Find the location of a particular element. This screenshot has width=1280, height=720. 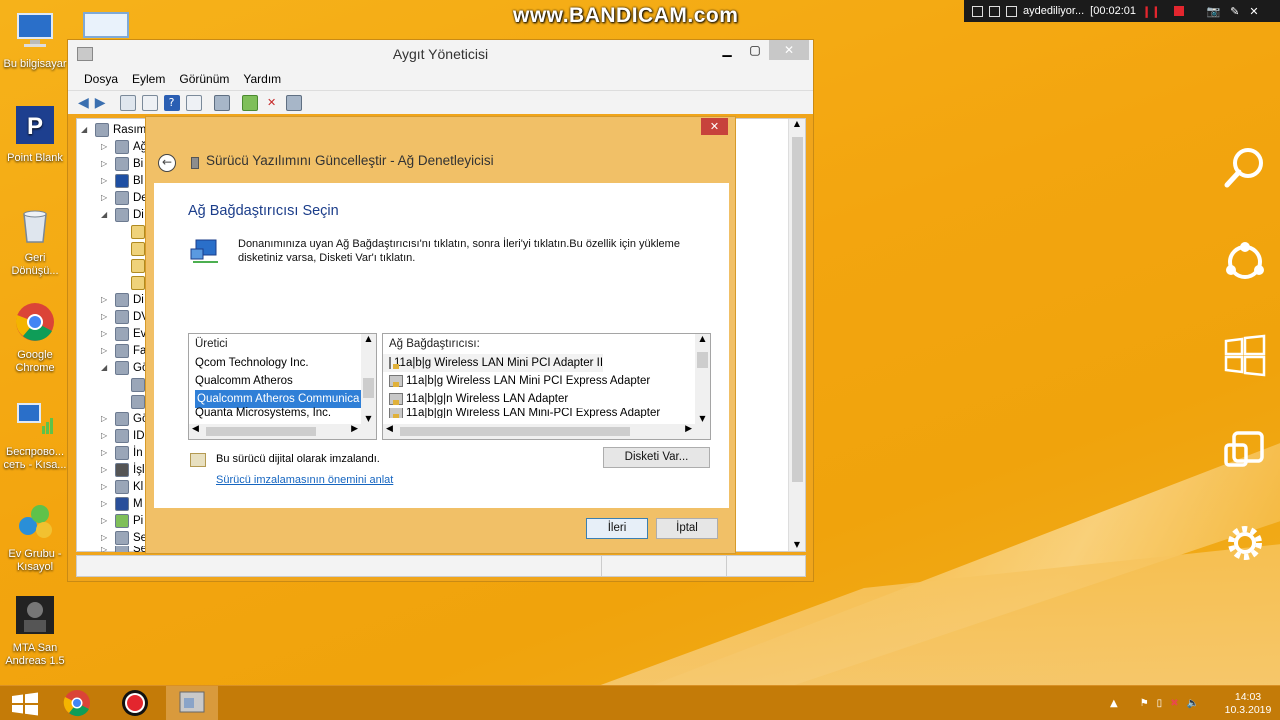

manufacturer-vscrollbar: ▲ ▼ is located at coordinates (368, 386).